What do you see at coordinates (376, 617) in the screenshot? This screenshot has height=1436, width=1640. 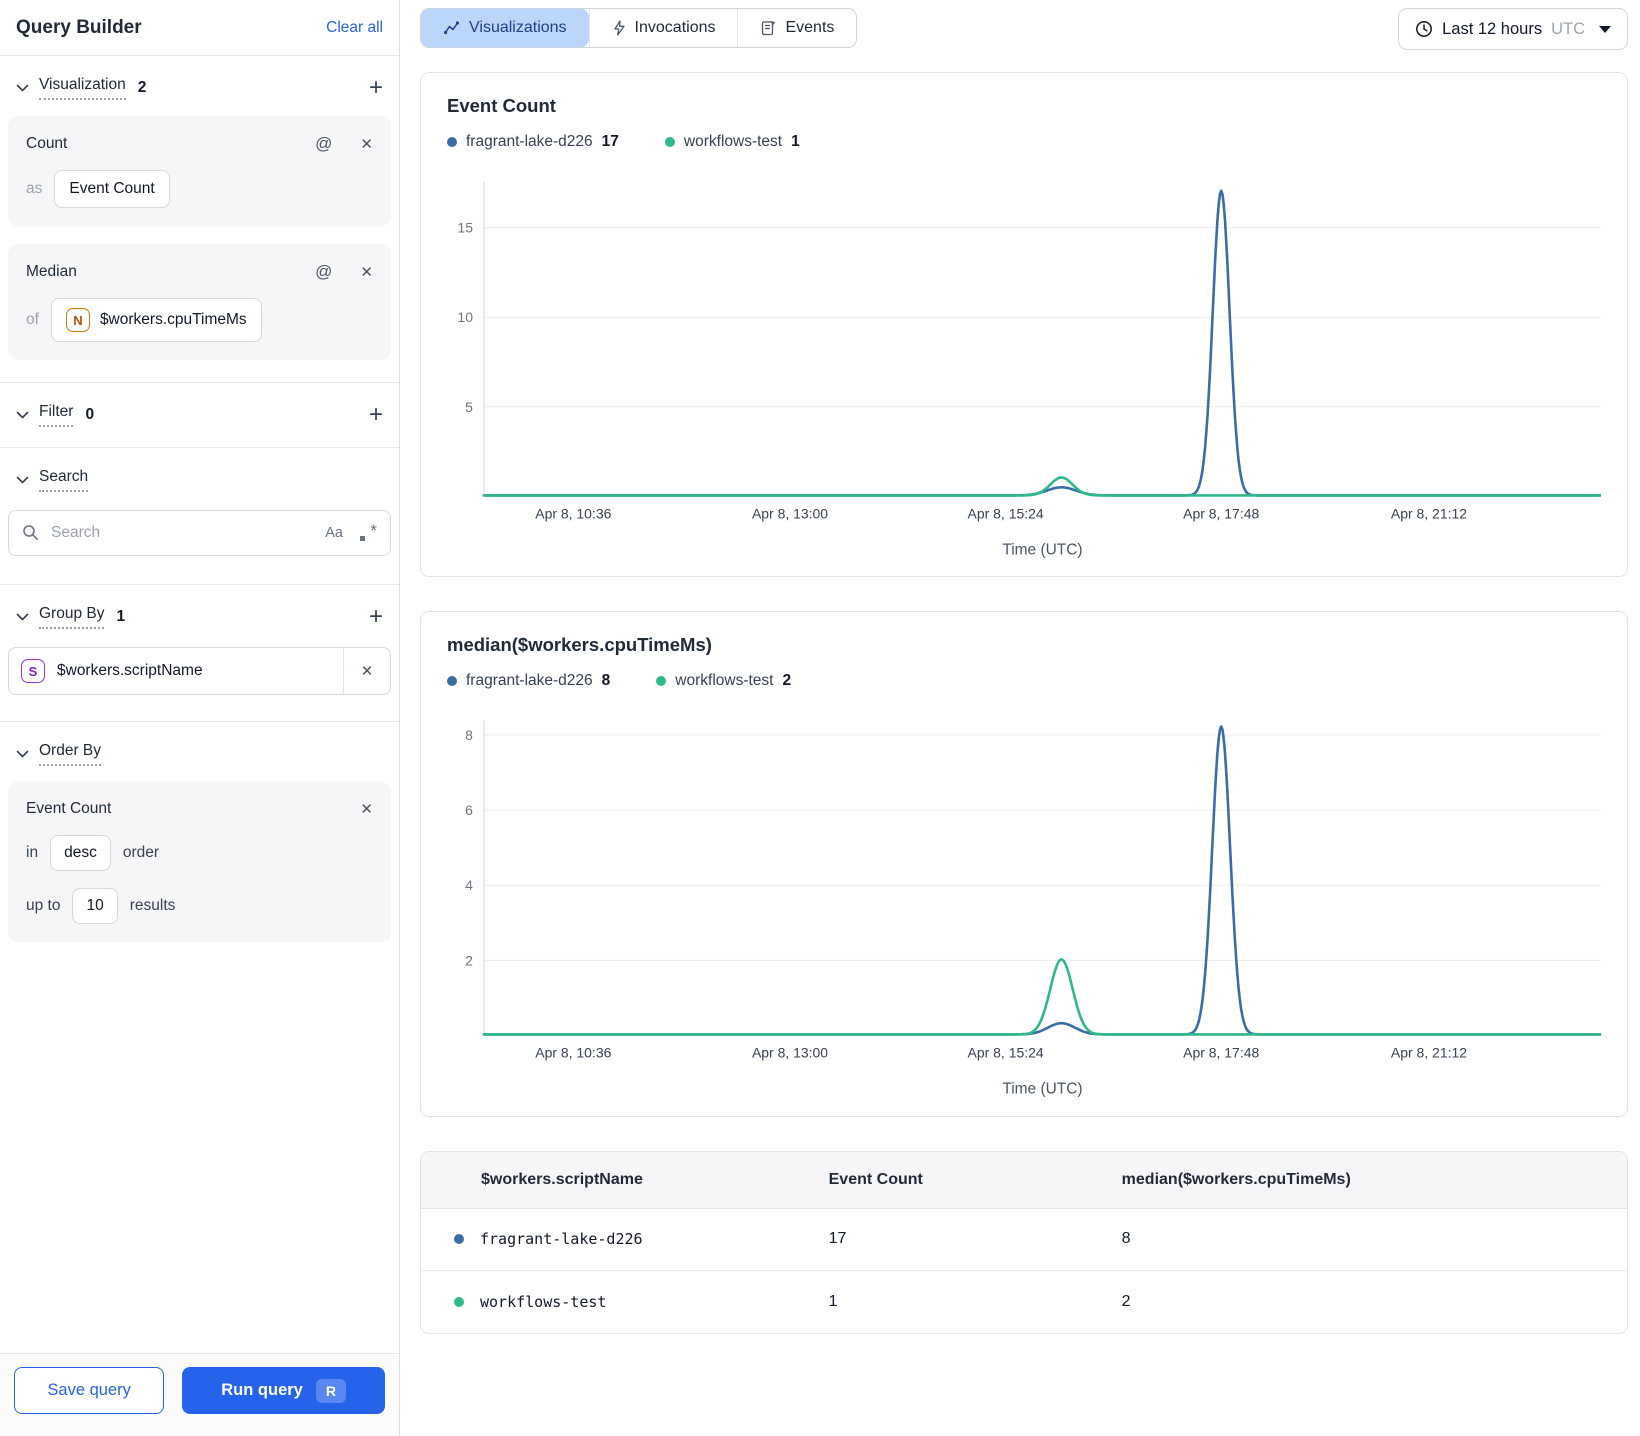 I see `add-group-by-button: +` at bounding box center [376, 617].